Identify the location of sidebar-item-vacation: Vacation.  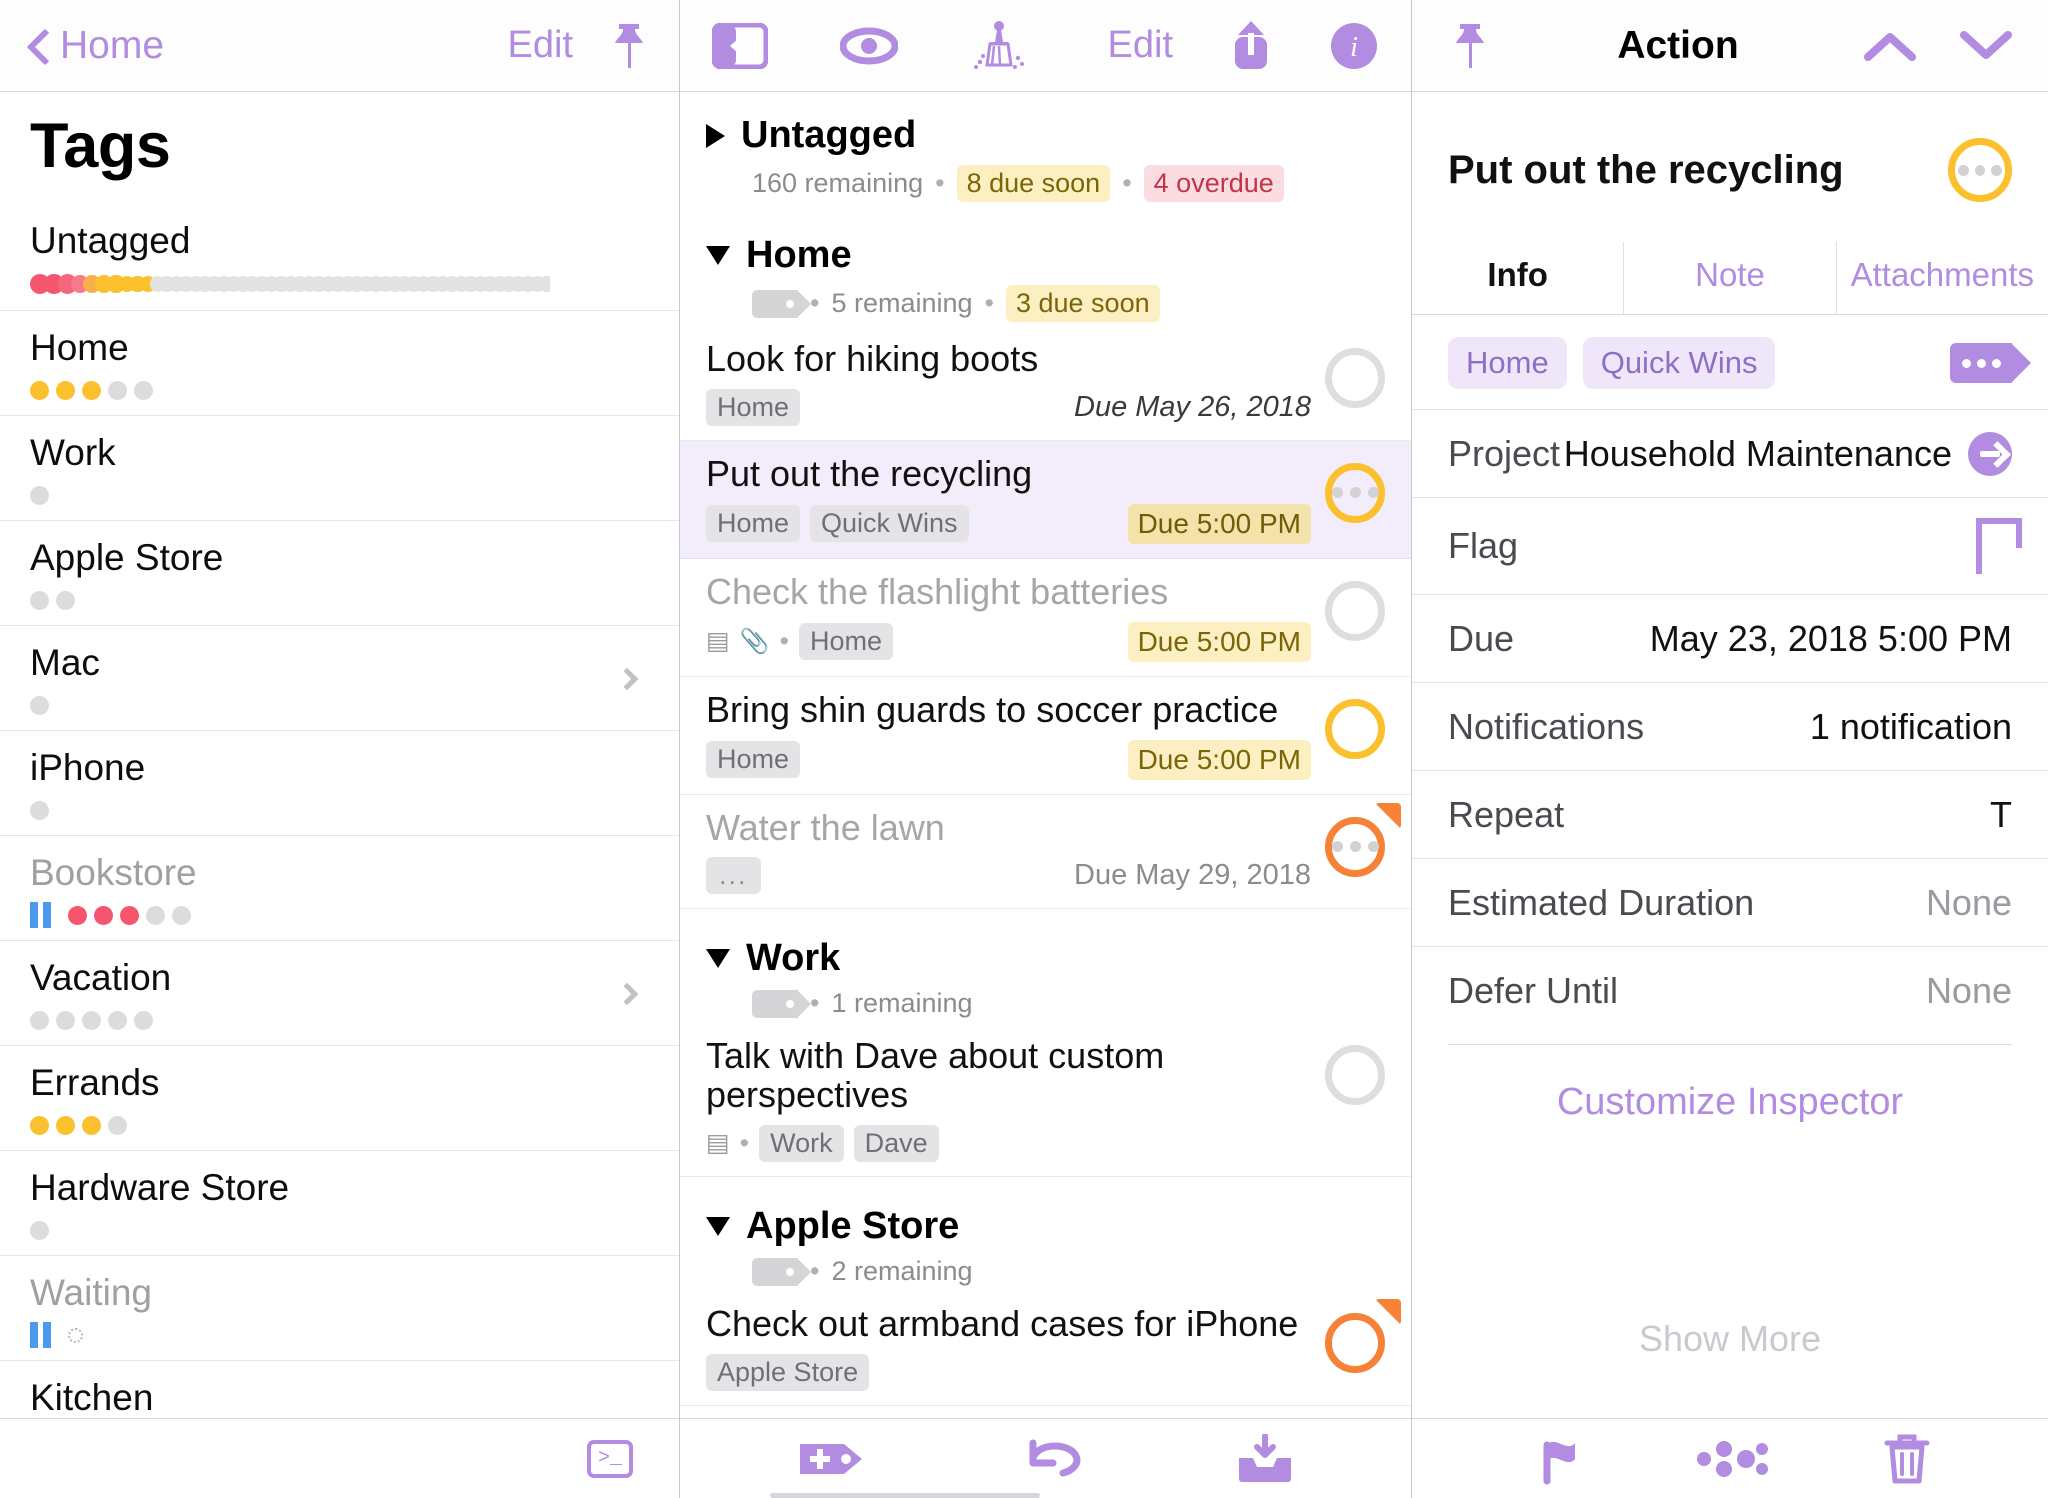
(339, 993).